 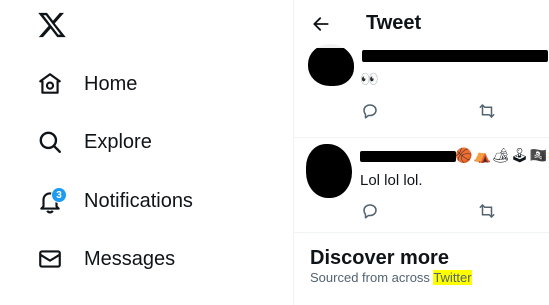 What do you see at coordinates (394, 23) in the screenshot?
I see `page-title: Tweet` at bounding box center [394, 23].